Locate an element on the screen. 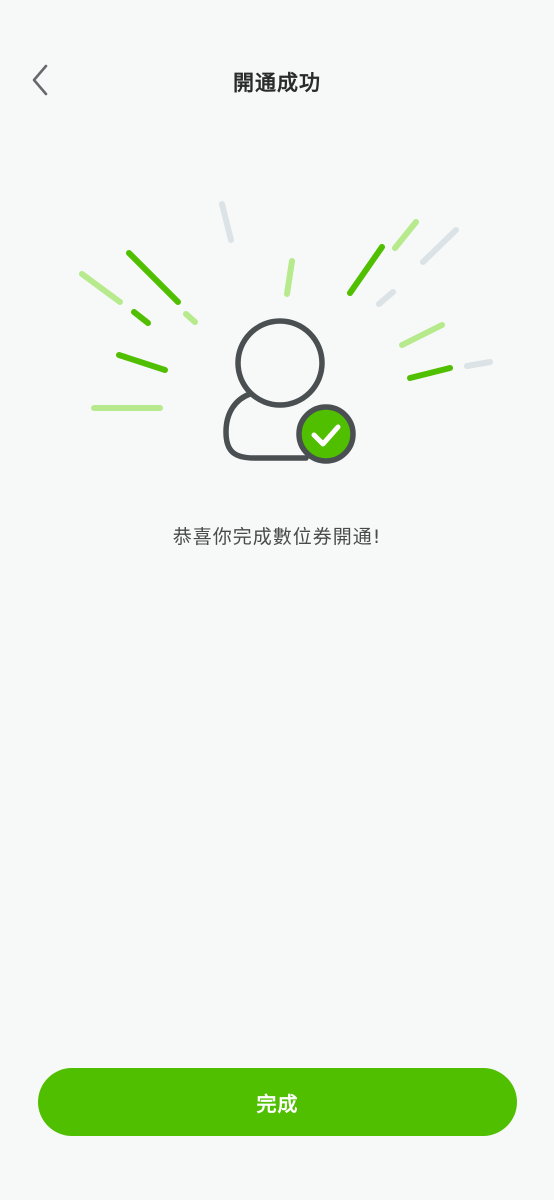 This screenshot has height=1200, width=554. done-button: 完成 is located at coordinates (277, 1102).